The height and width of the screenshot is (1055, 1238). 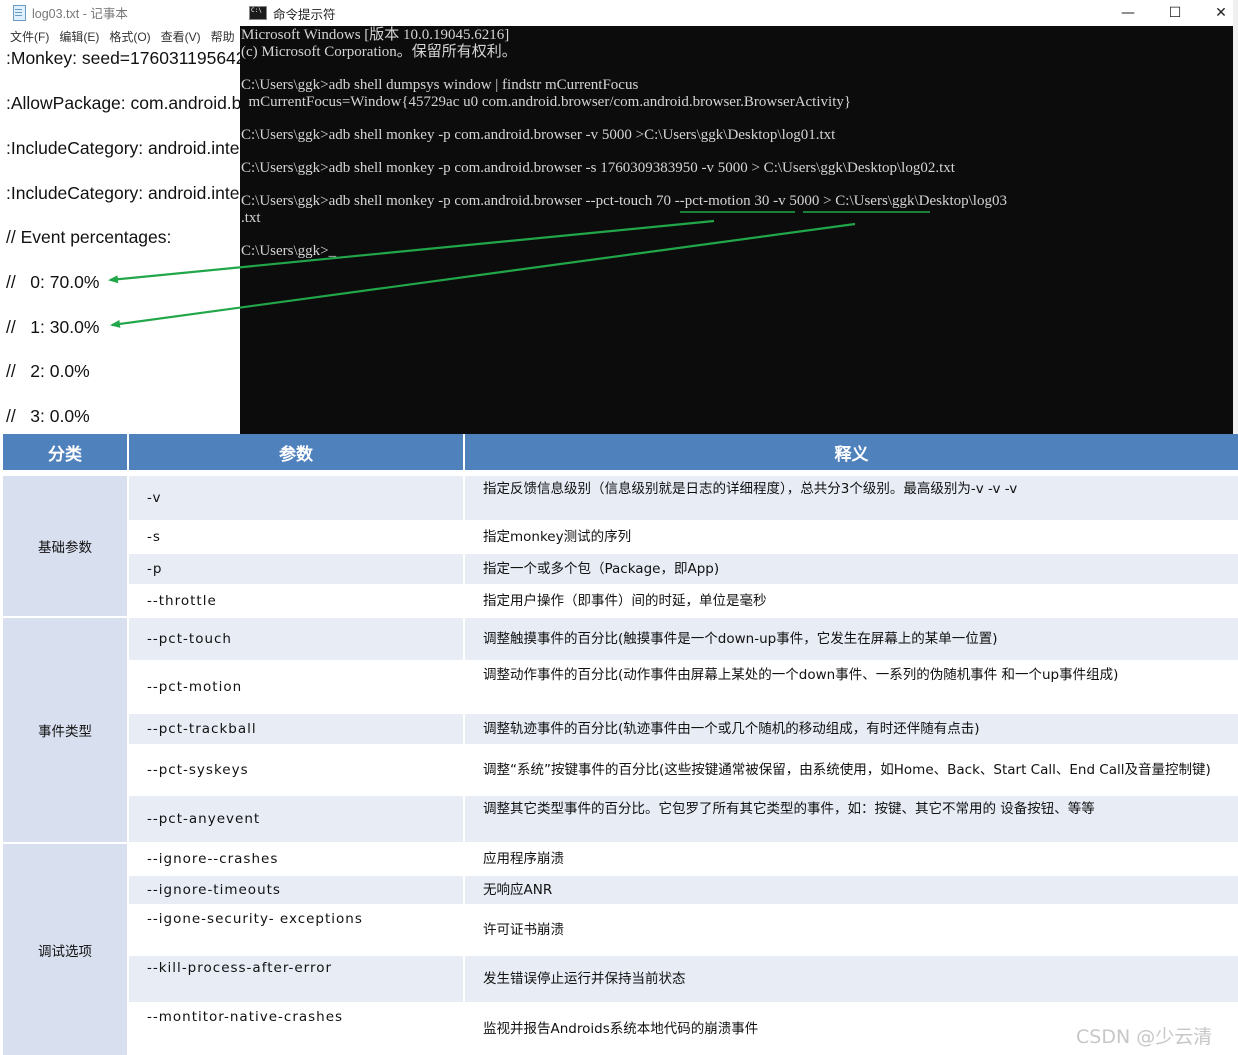 What do you see at coordinates (851, 569) in the screenshot?
I see `desc-cell-p: 指定一个或多个包（Package，即App)` at bounding box center [851, 569].